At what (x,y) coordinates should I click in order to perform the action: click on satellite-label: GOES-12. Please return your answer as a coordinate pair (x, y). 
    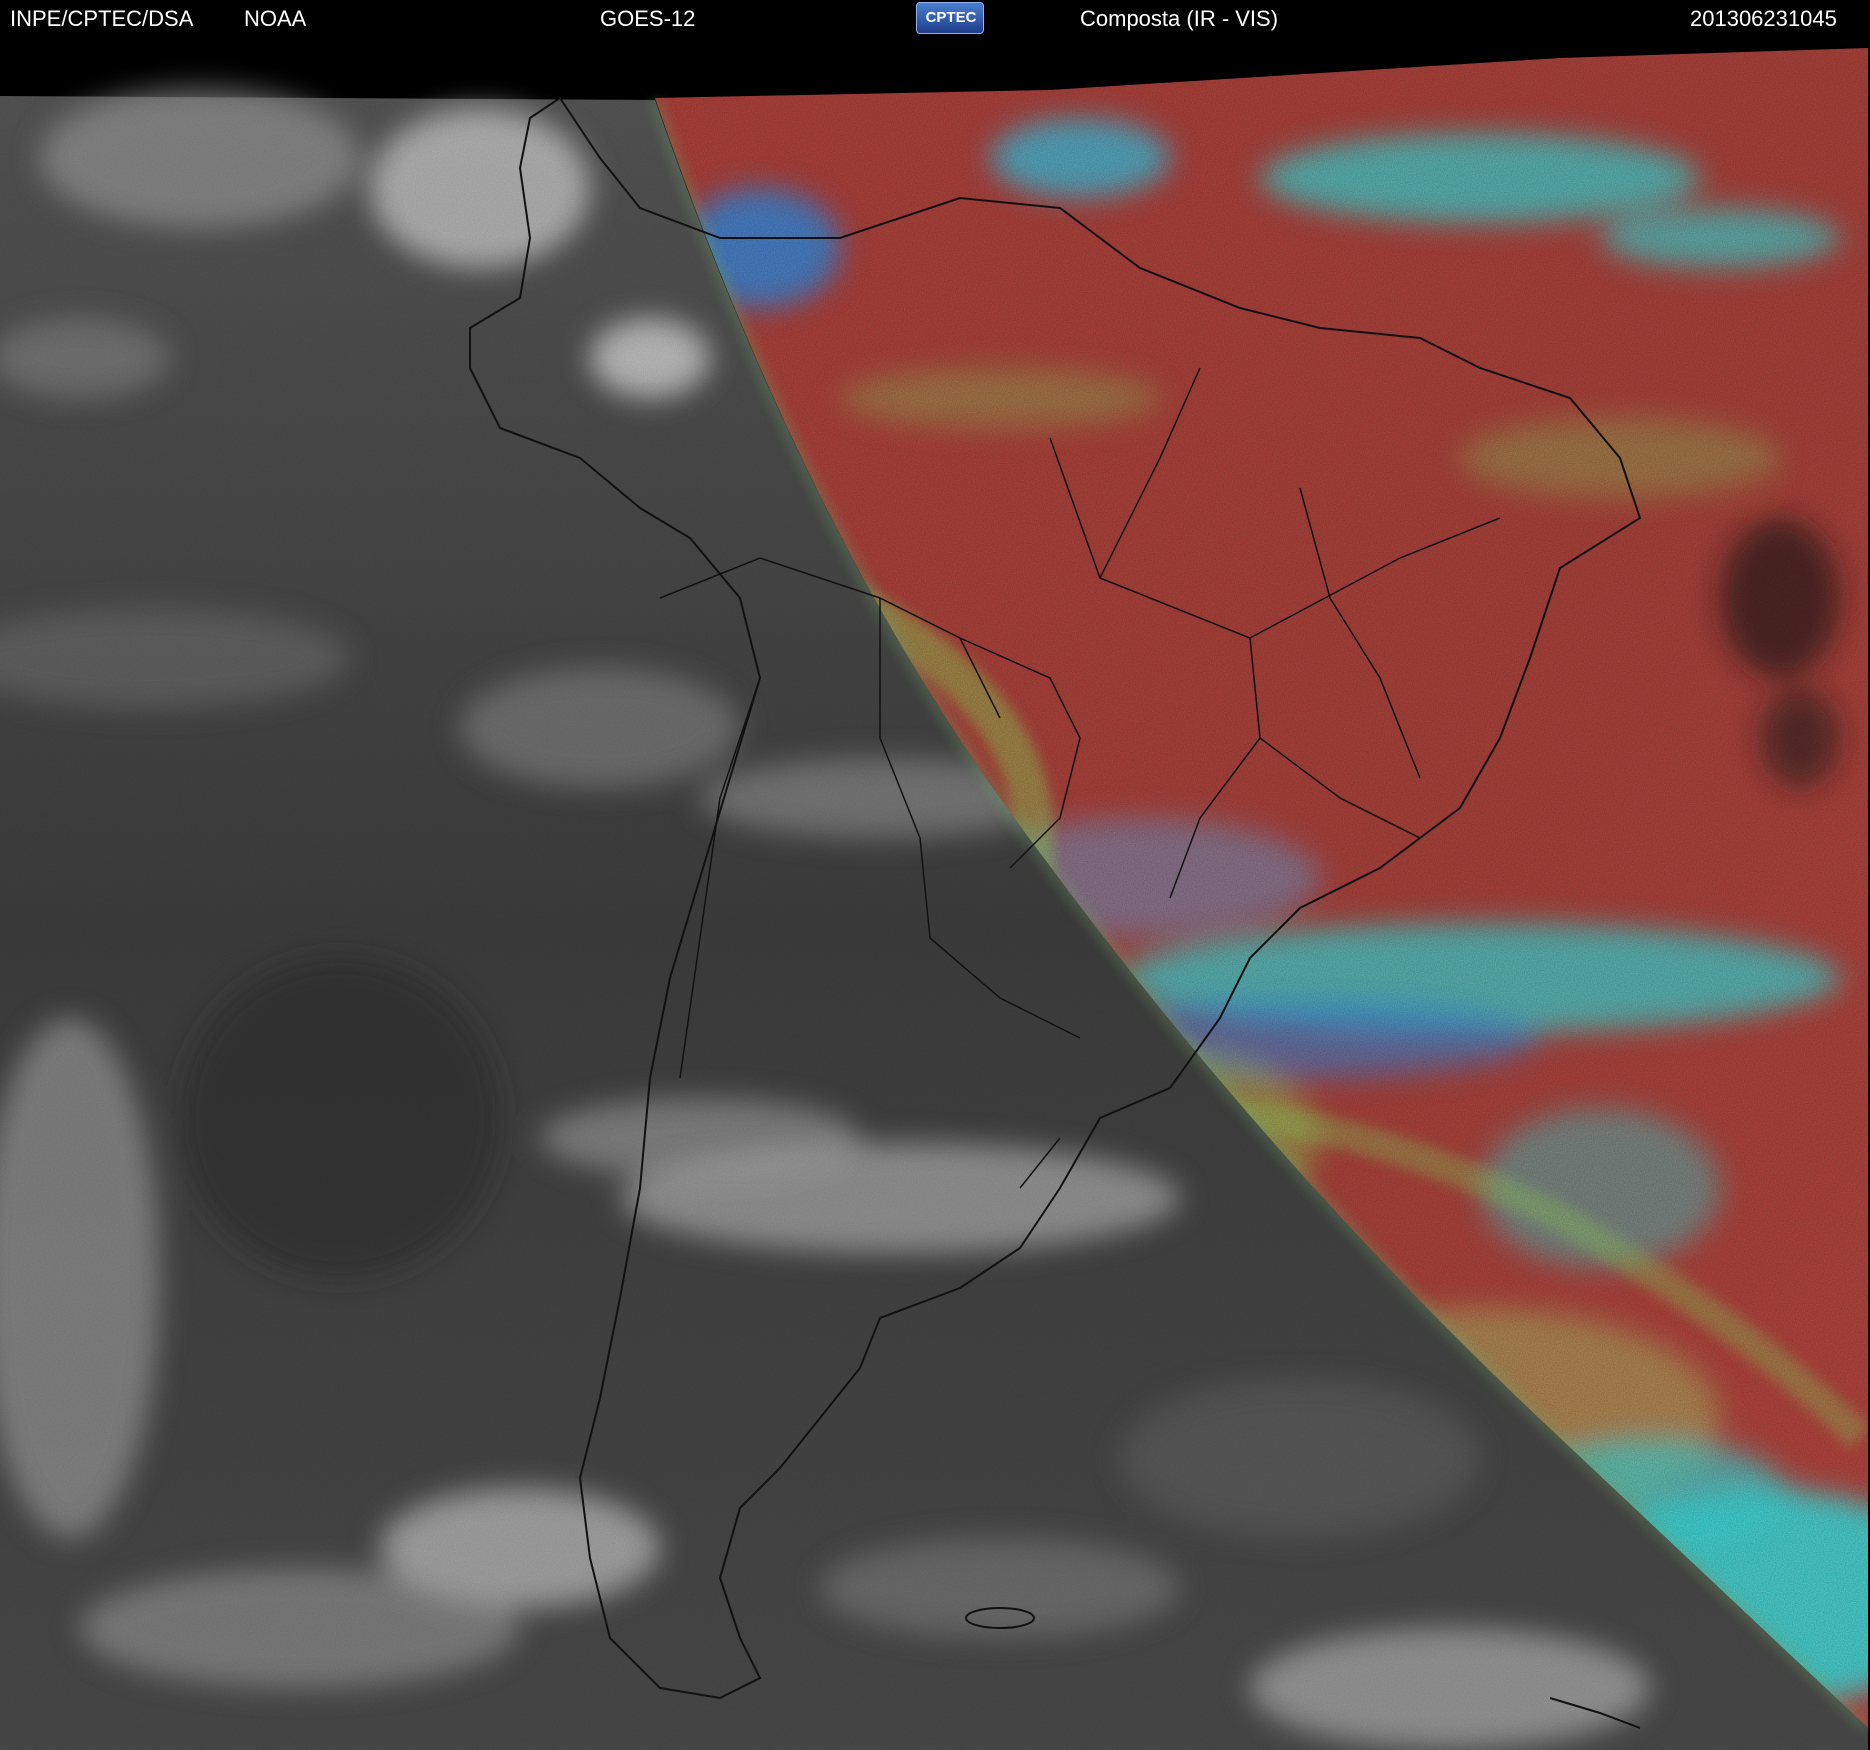
    Looking at the image, I should click on (648, 18).